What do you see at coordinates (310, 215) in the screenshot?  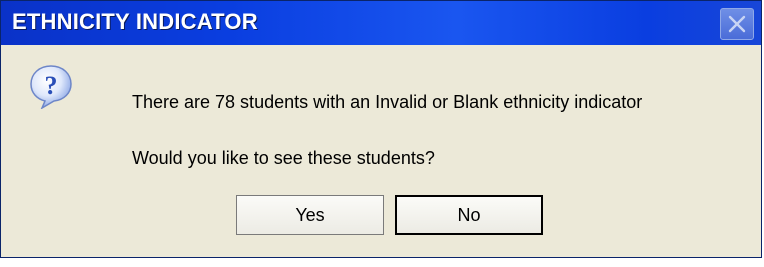 I see `yes-button: Yes` at bounding box center [310, 215].